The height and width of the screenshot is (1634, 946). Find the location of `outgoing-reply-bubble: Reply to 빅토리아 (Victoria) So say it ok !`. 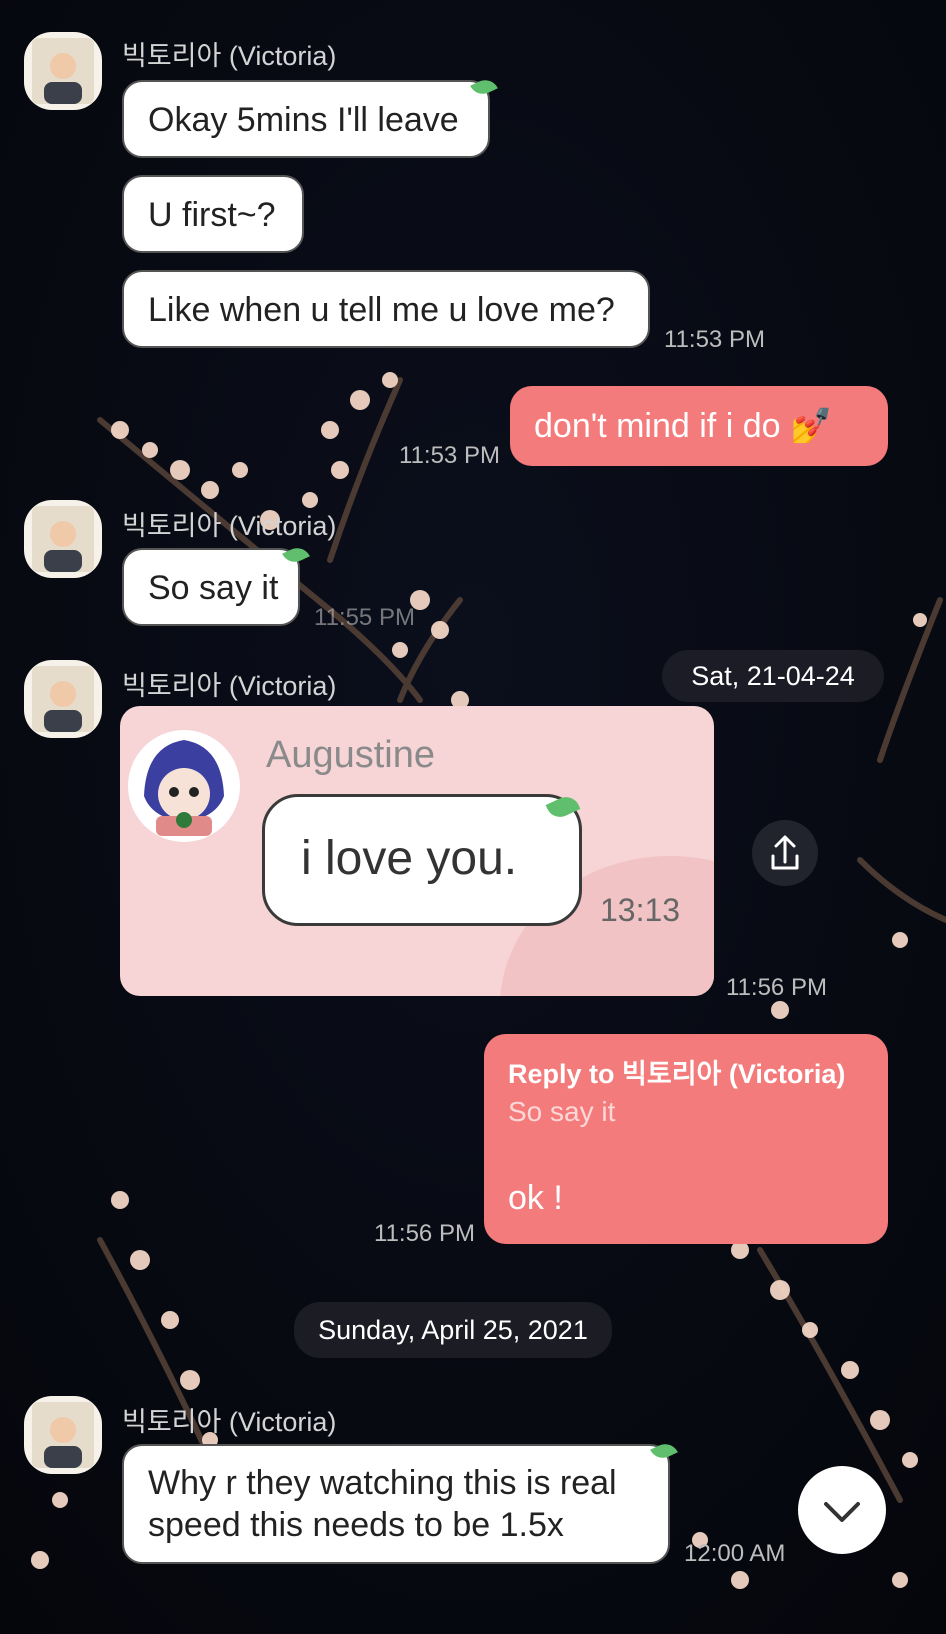

outgoing-reply-bubble: Reply to 빅토리아 (Victoria) So say it ok ! is located at coordinates (686, 1139).